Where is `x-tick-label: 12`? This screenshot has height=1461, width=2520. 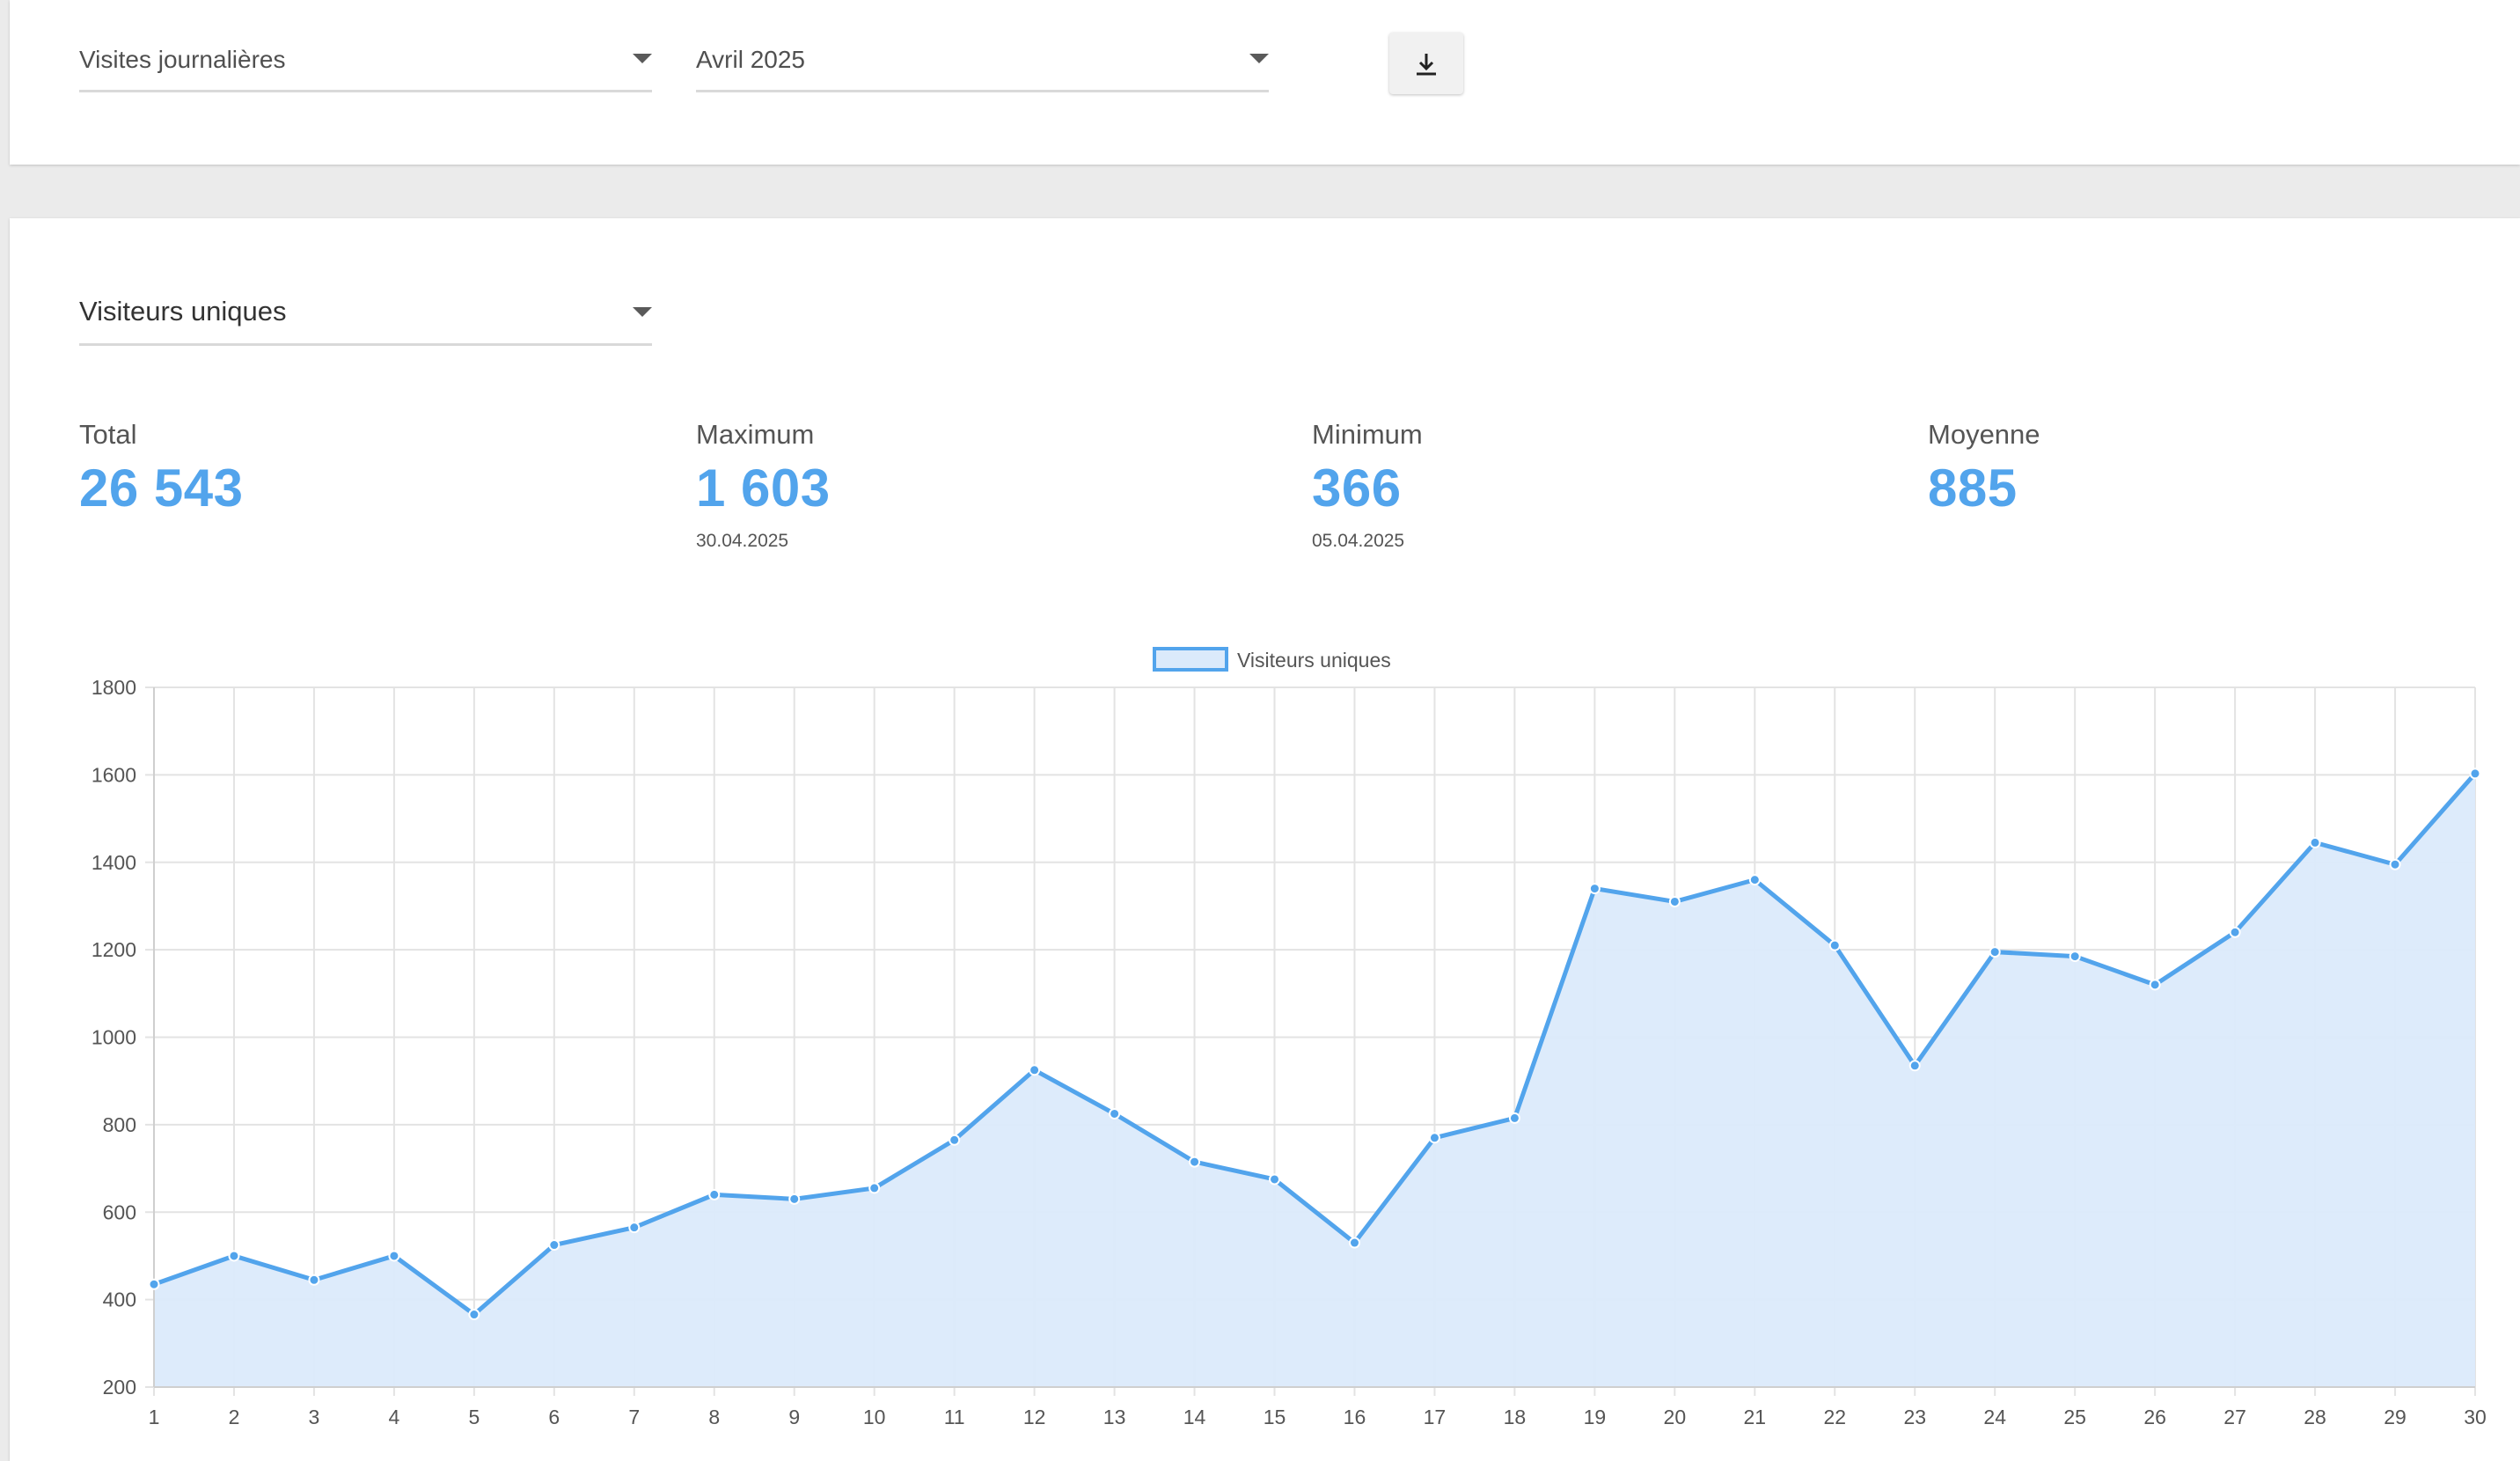
x-tick-label: 12 is located at coordinates (1034, 1417).